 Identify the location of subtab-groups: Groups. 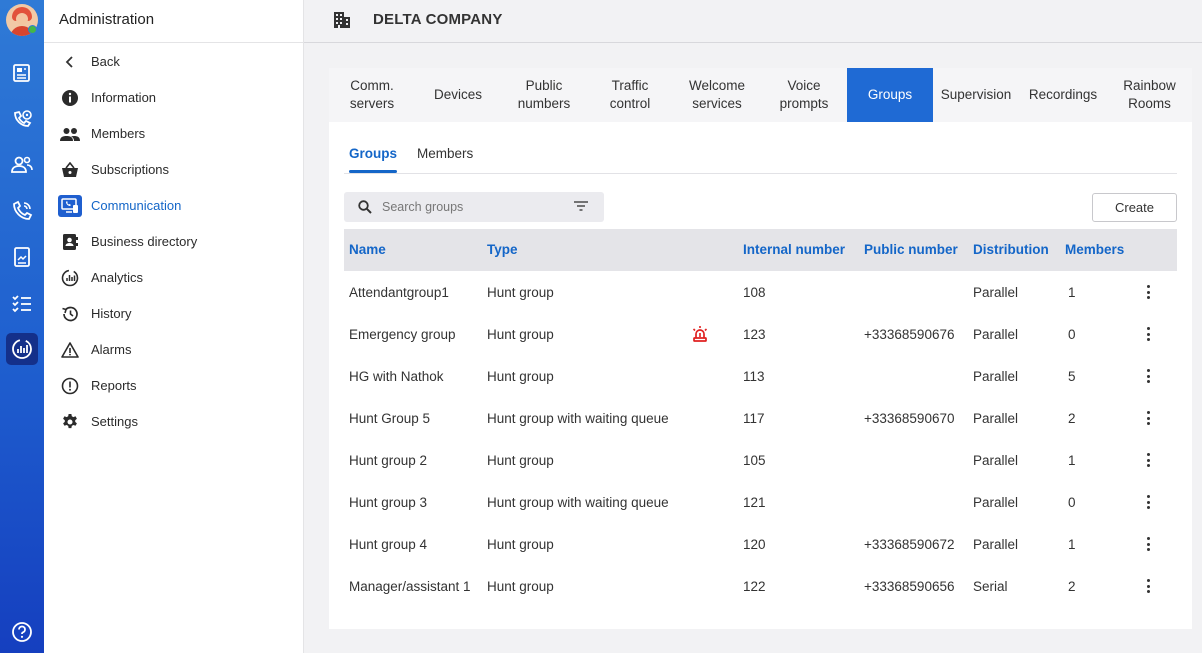
(373, 159).